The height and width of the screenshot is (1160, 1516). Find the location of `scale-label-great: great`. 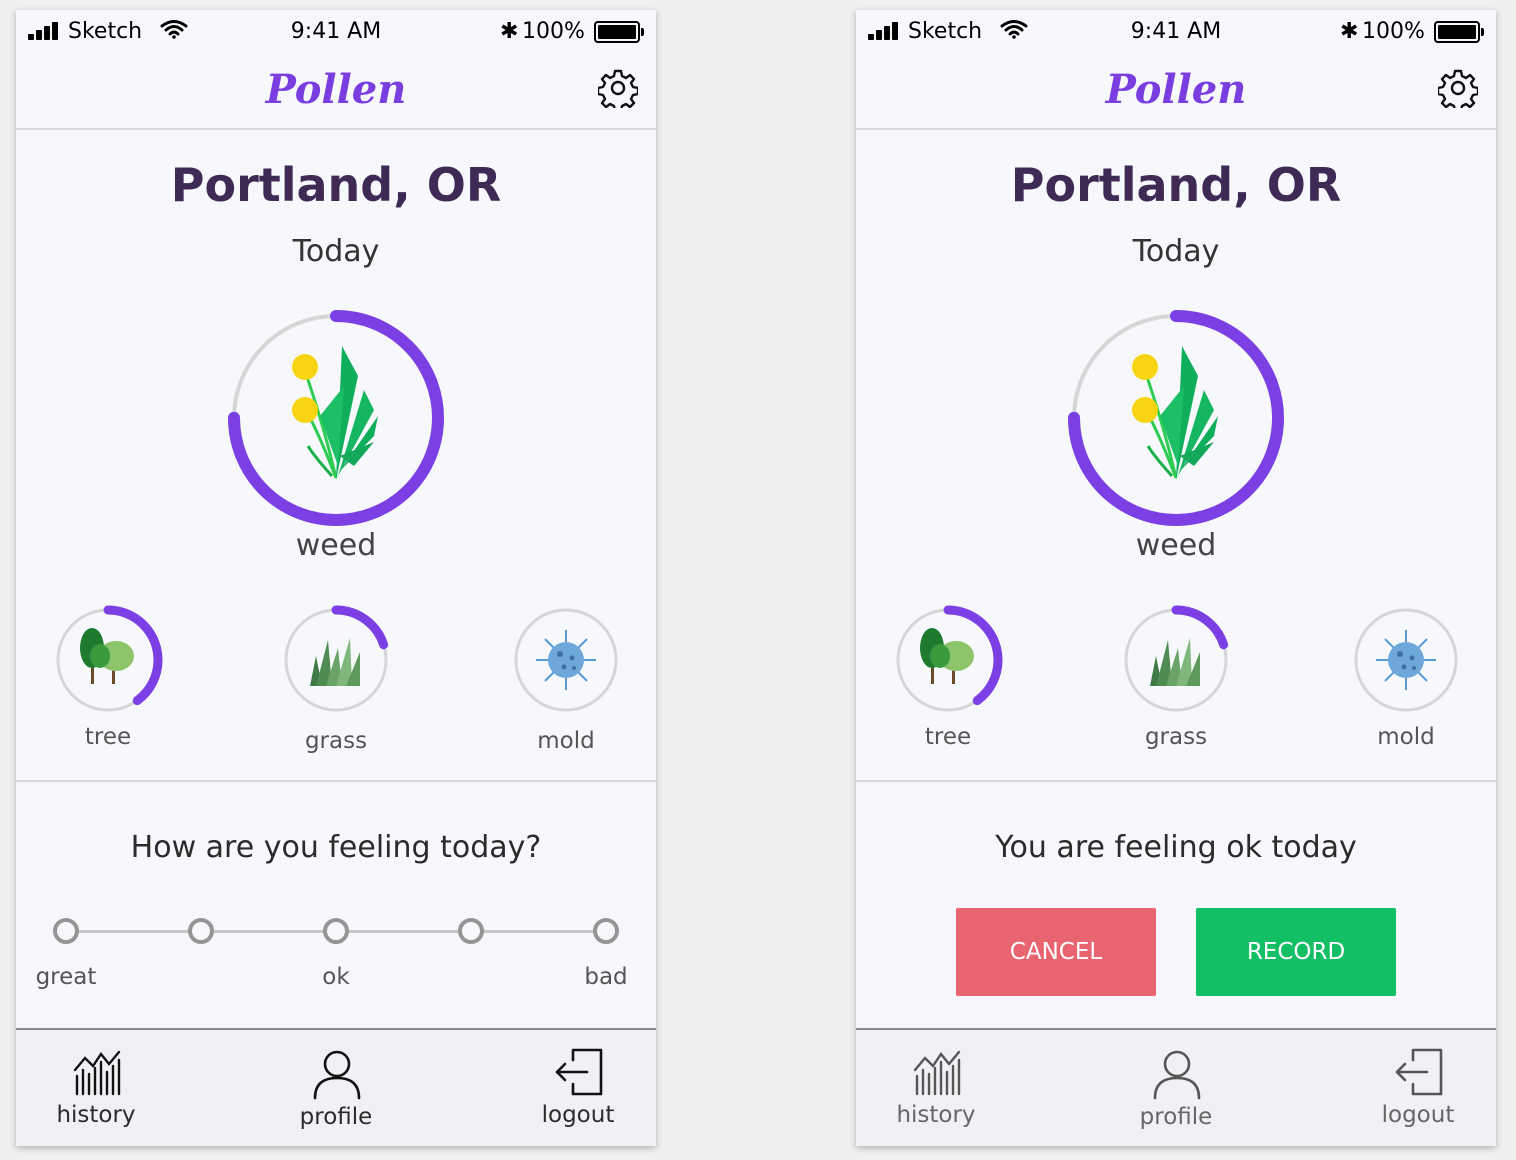

scale-label-great: great is located at coordinates (66, 977).